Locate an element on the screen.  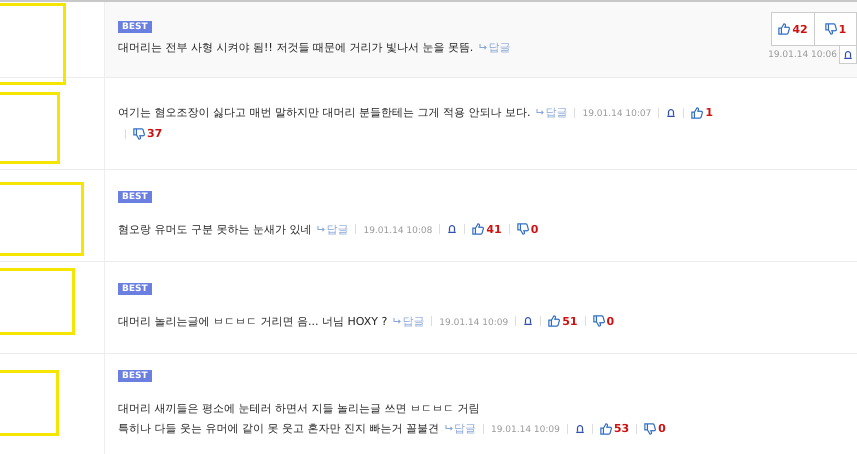
comment-text: 대머리는 전부 사형 시켜야 됨!! 저것들 때문에 거리가 빛나서 눈을 못뜸. is located at coordinates (296, 47).